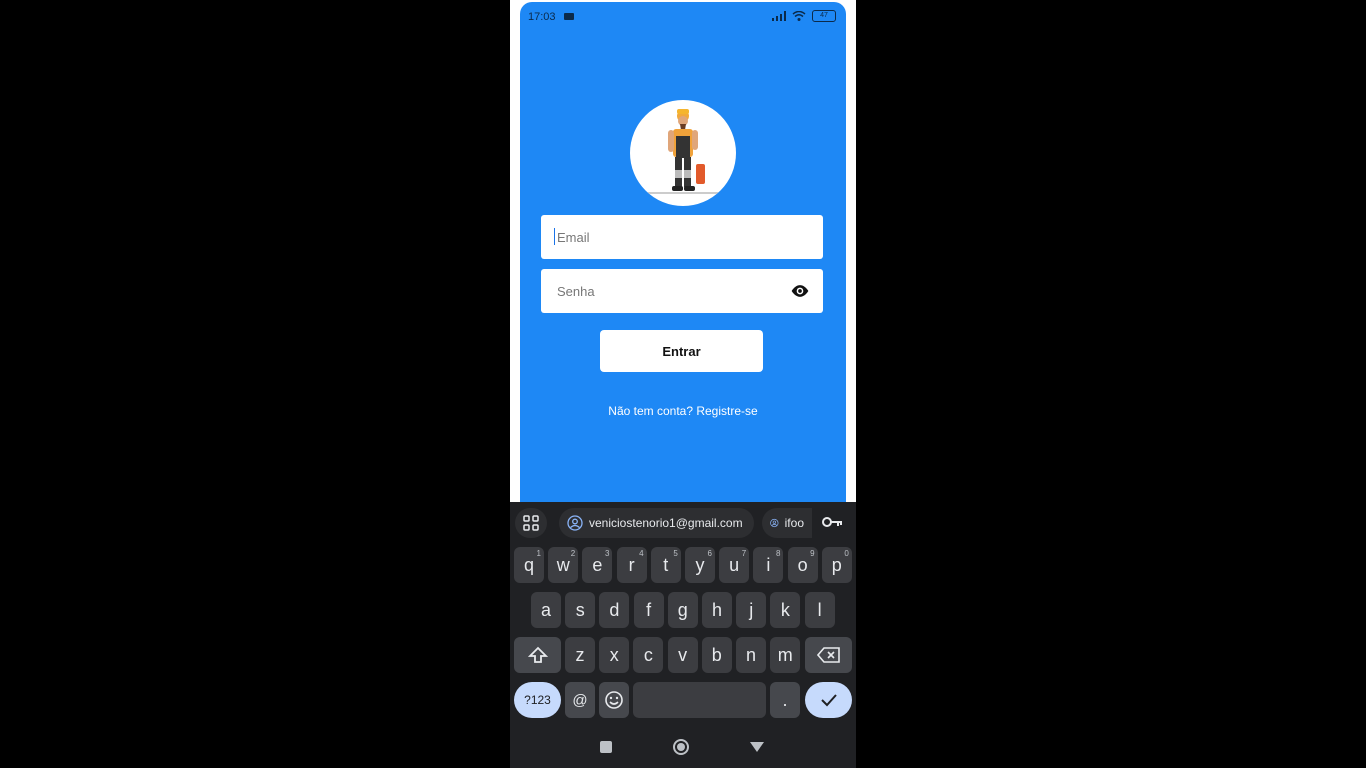 This screenshot has height=768, width=1366. What do you see at coordinates (675, 553) in the screenshot?
I see `key-t-number-hint: 5` at bounding box center [675, 553].